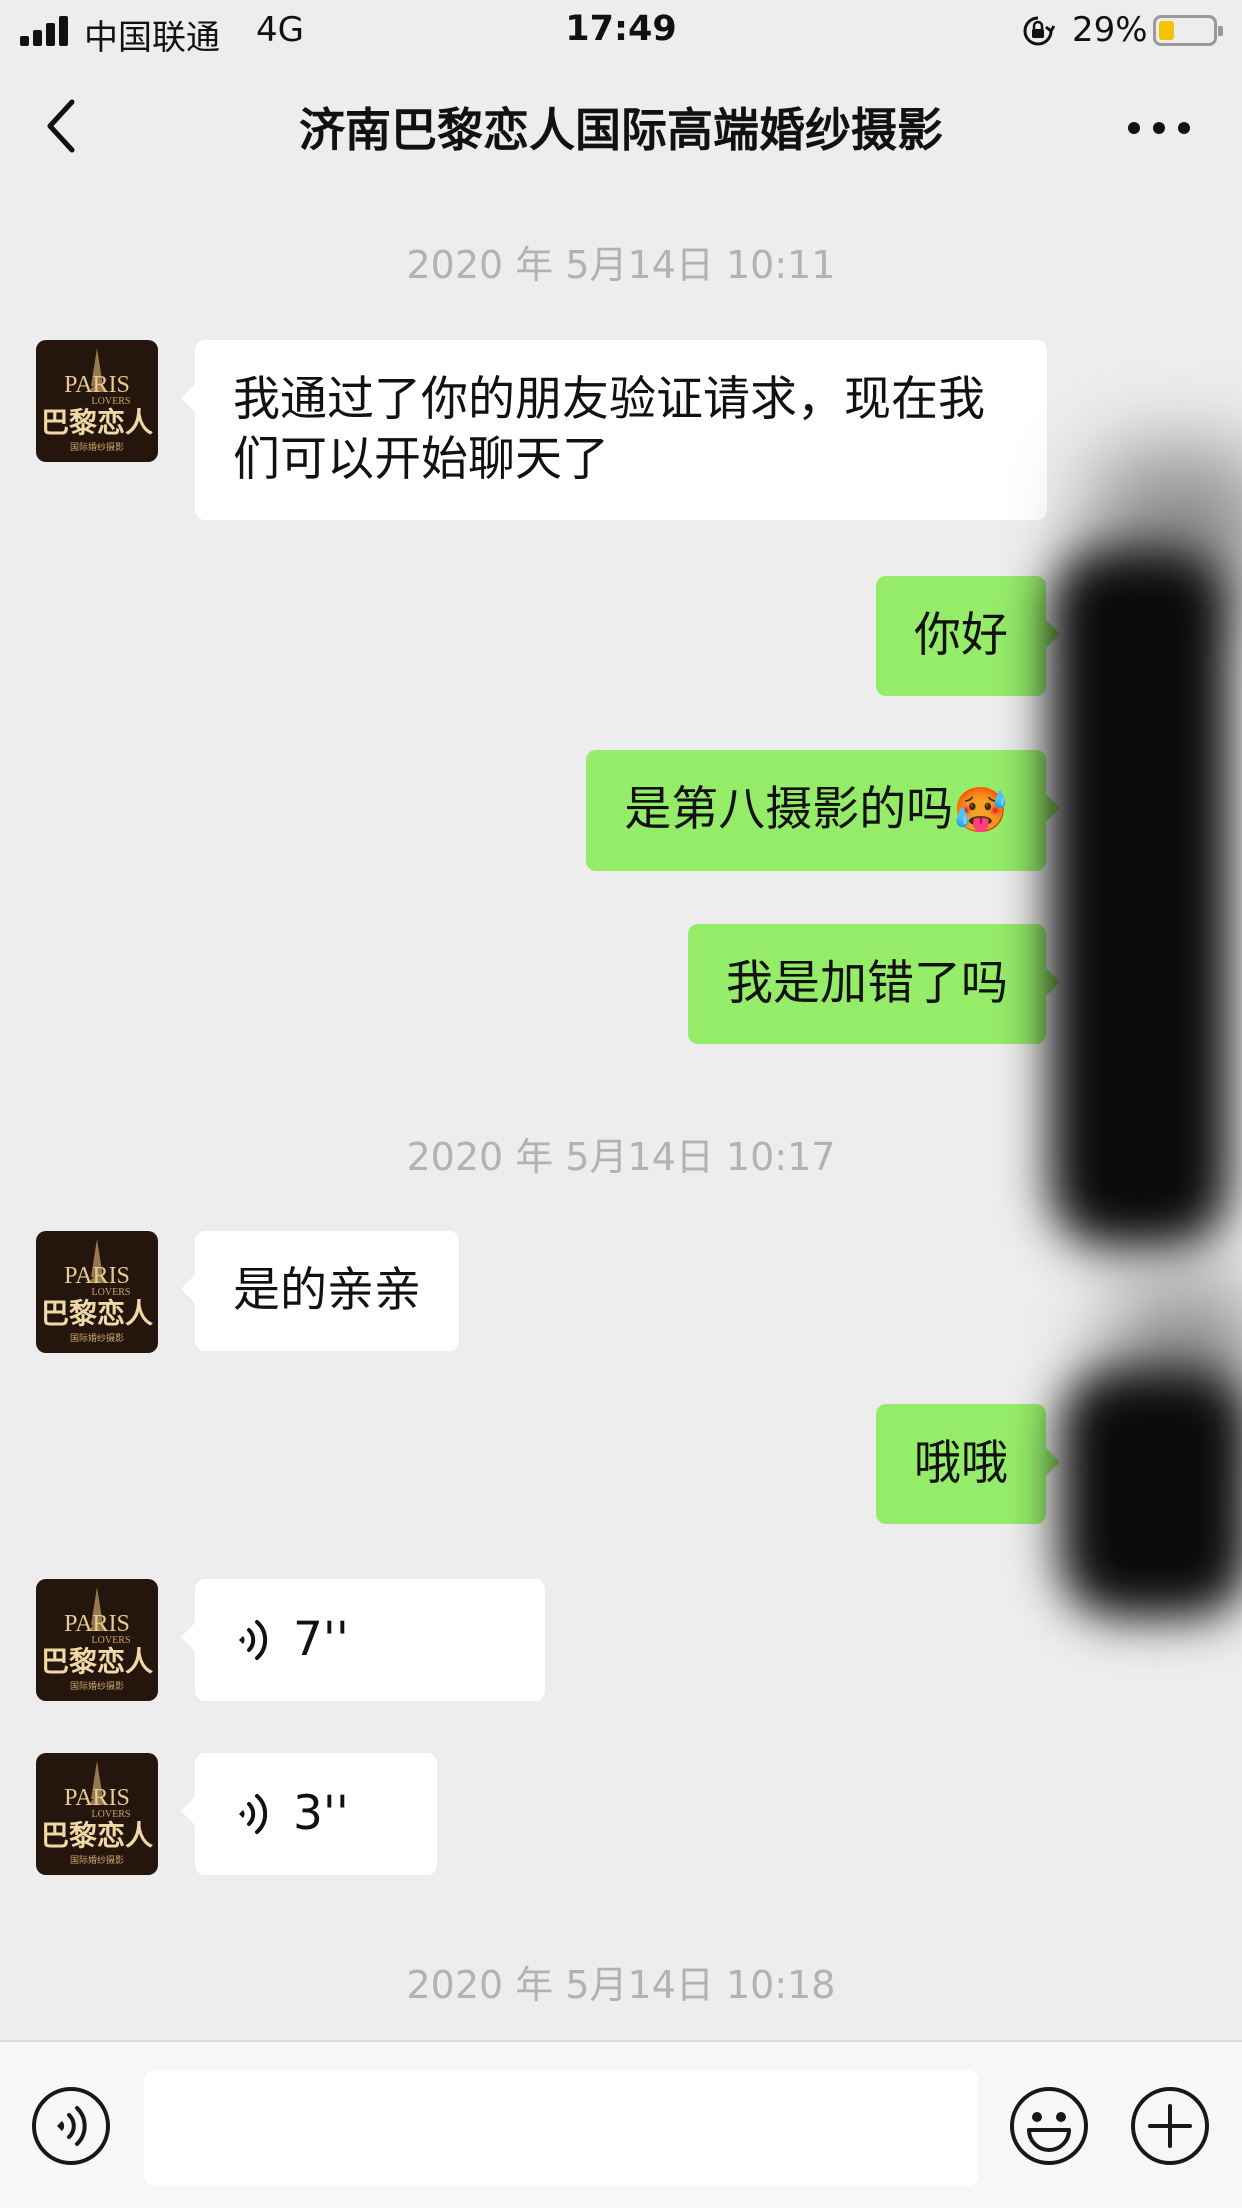 The height and width of the screenshot is (2208, 1242). I want to click on nav-bar: 济南巴黎恋人国际高端婚纱摄影, so click(621, 126).